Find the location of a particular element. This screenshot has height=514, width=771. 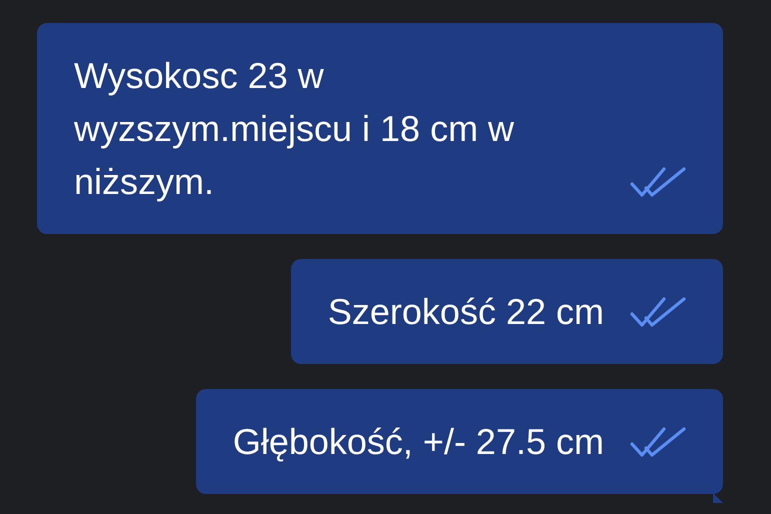

message-text: Szerokość 22 cm is located at coordinates (466, 312).